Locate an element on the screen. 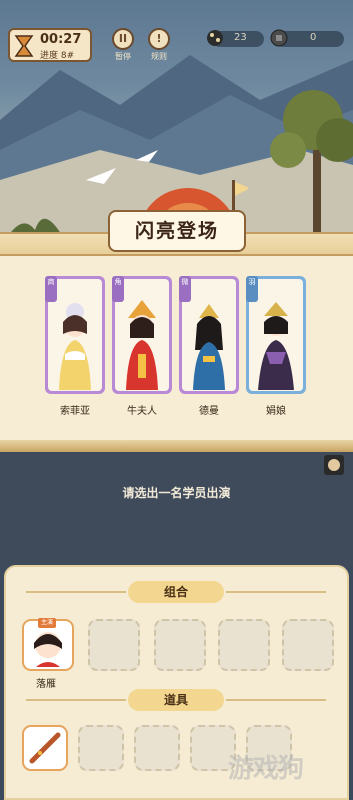 This screenshot has height=800, width=353. rules-label: 规则 is located at coordinates (159, 56).